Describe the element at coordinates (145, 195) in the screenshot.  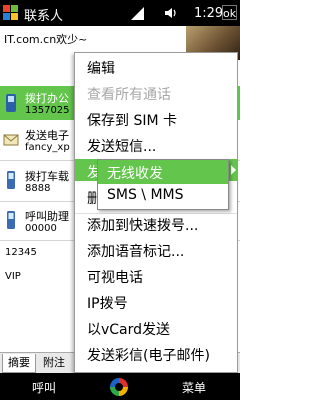
I see `submenu-item-sms-mms: SMS \ MMS` at that location.